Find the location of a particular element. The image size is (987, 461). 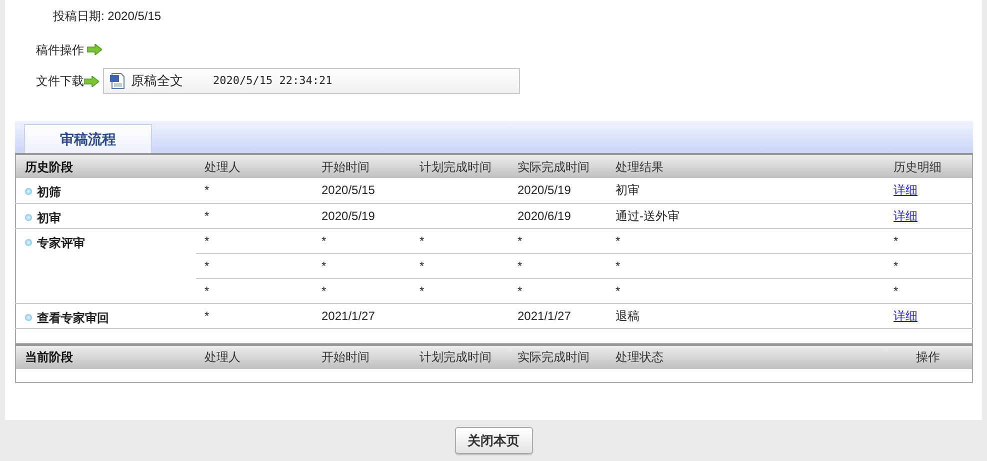

column-header: 处理结果 is located at coordinates (745, 166).